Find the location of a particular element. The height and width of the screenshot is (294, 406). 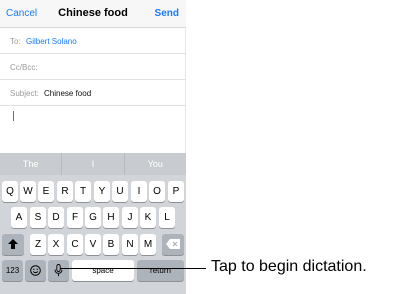

to-field: To: Gilbert Solano is located at coordinates (93, 41).